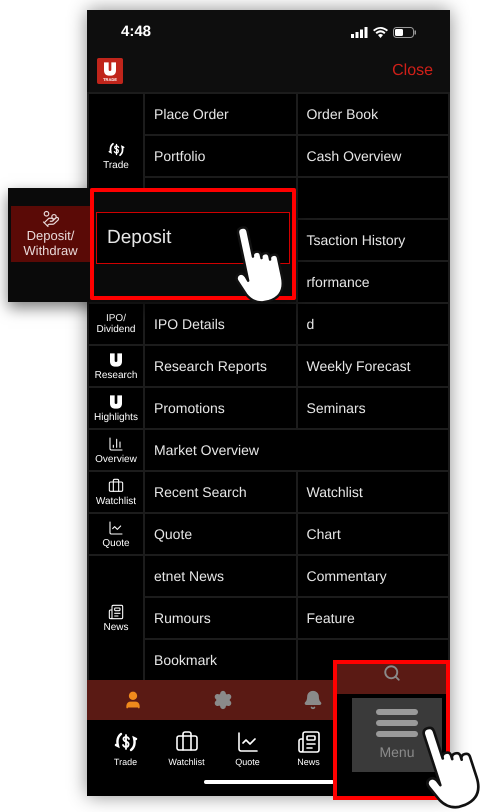 The image size is (498, 812). What do you see at coordinates (220, 492) in the screenshot?
I see `menu-item: Recent Search` at bounding box center [220, 492].